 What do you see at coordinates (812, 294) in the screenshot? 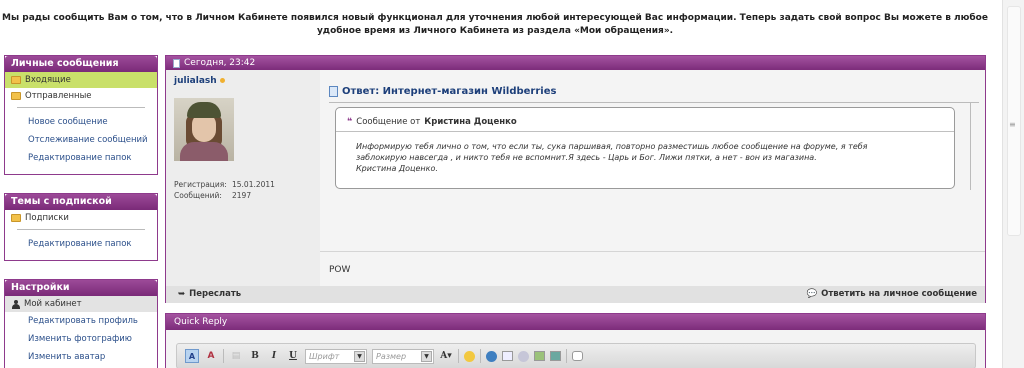
I see `speech-bubble-icon: 💬` at bounding box center [812, 294].